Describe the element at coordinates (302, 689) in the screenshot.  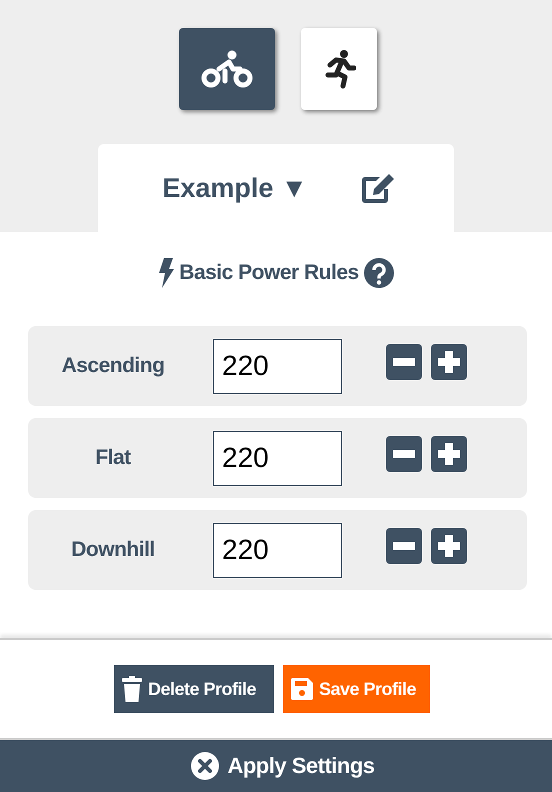
I see `floppy-icon` at that location.